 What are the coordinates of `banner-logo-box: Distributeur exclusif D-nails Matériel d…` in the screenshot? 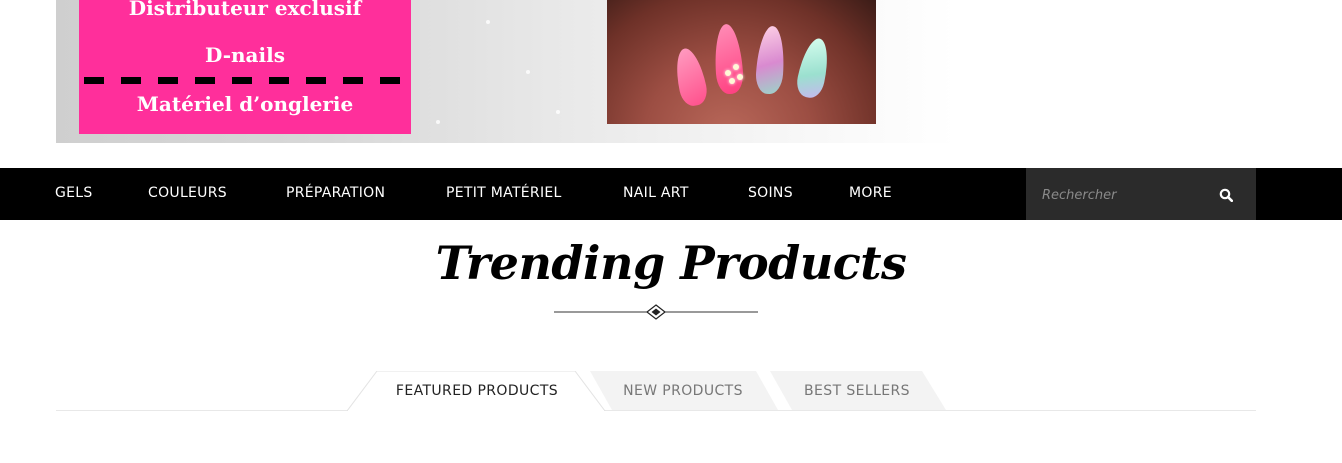 It's located at (245, 67).